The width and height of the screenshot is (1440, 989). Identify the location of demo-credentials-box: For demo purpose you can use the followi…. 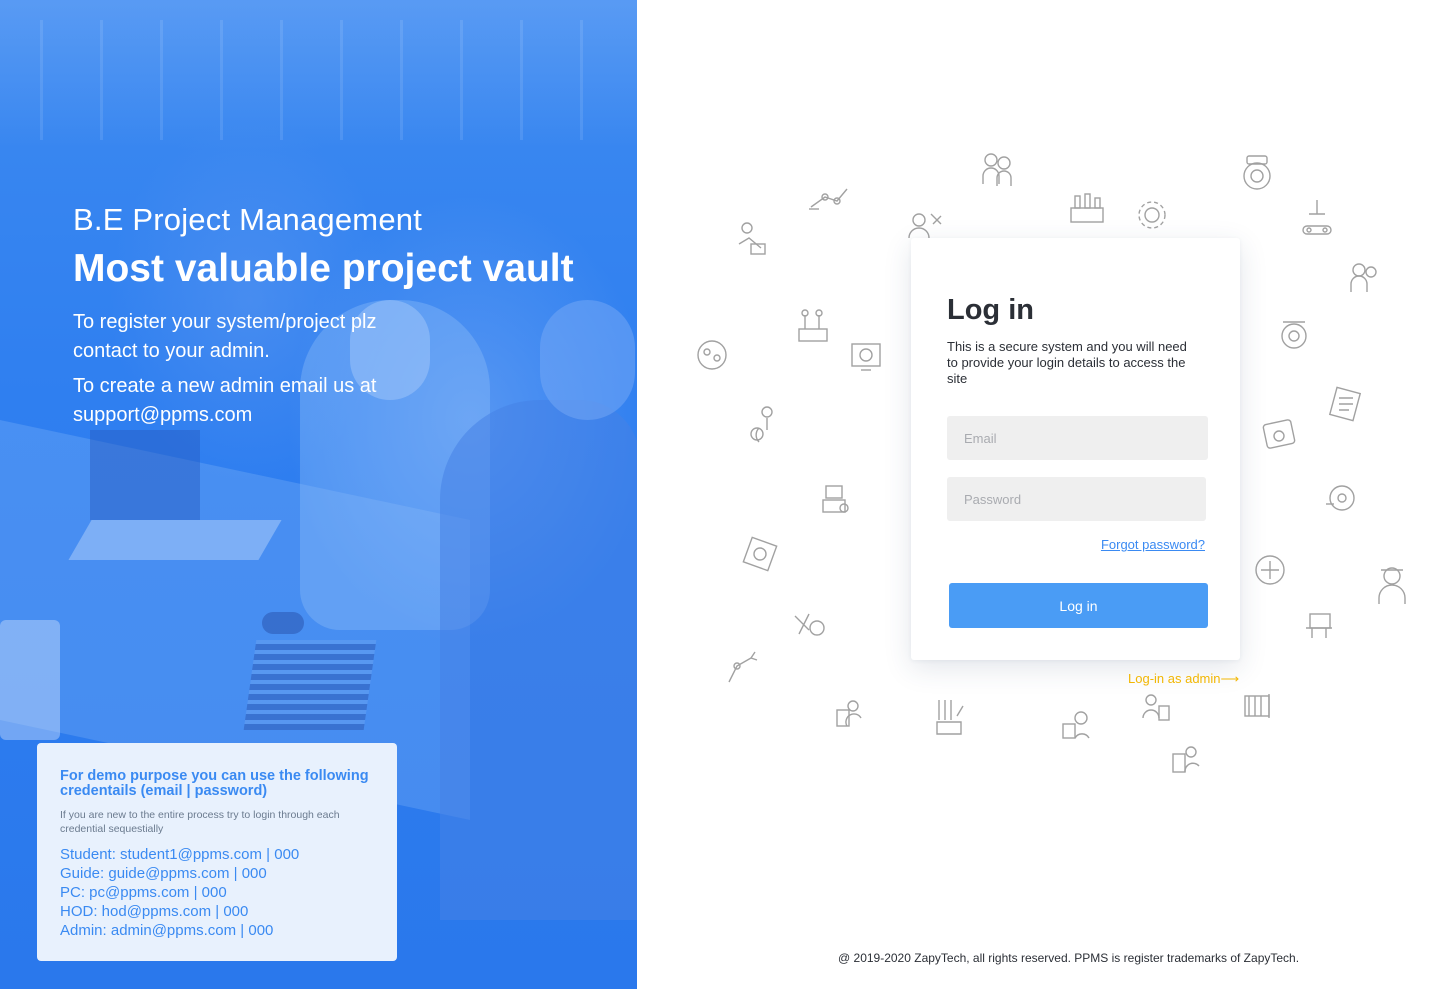
(217, 852).